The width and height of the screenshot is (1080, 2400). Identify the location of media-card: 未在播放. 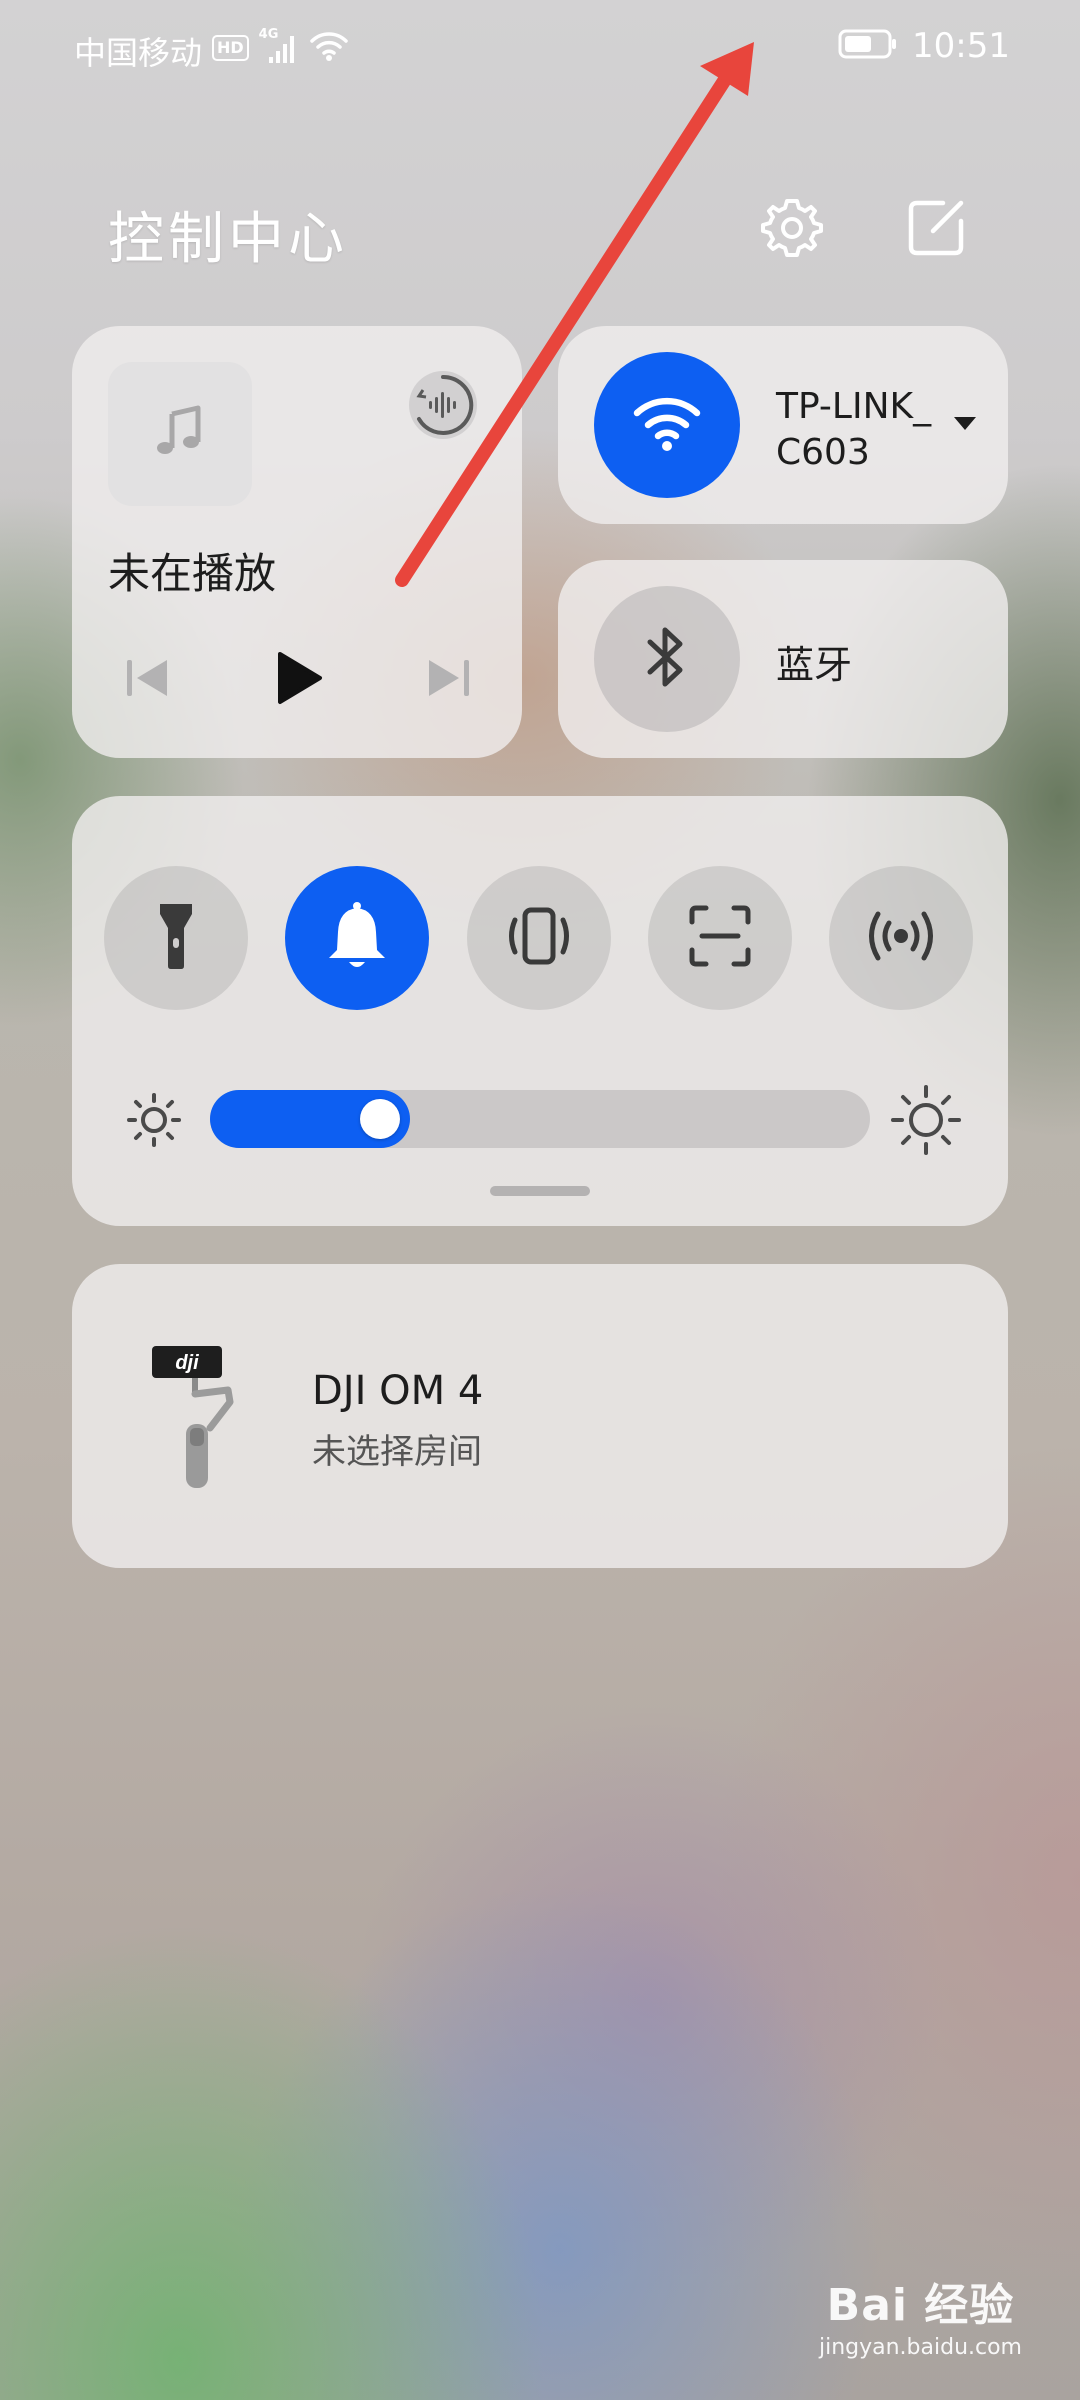
(297, 542).